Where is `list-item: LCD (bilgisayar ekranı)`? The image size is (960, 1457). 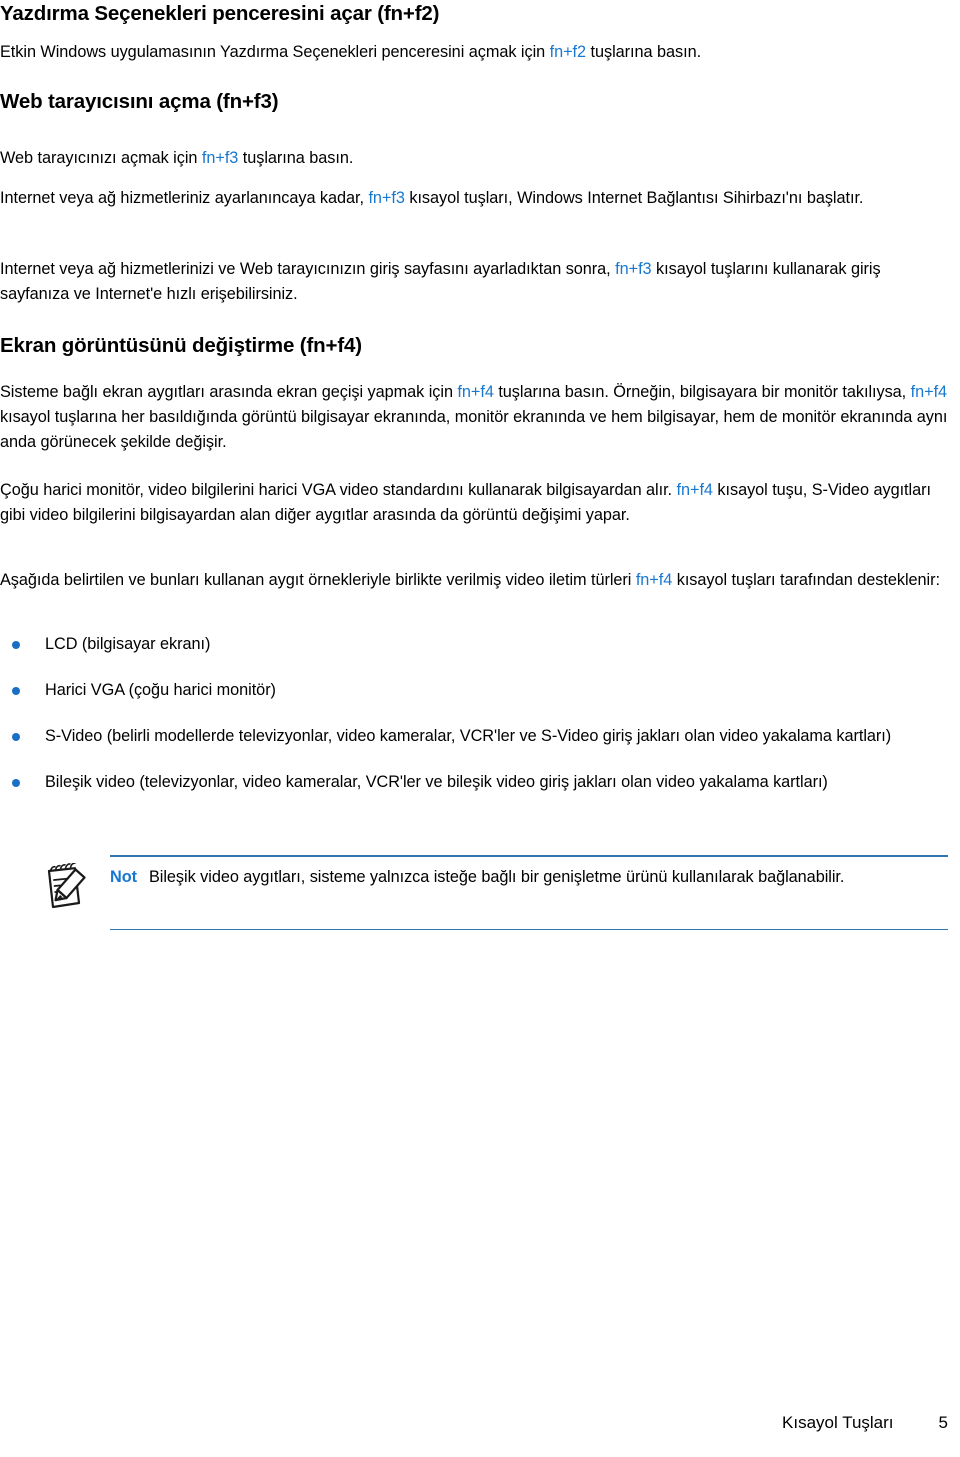 list-item: LCD (bilgisayar ekranı) is located at coordinates (470, 644).